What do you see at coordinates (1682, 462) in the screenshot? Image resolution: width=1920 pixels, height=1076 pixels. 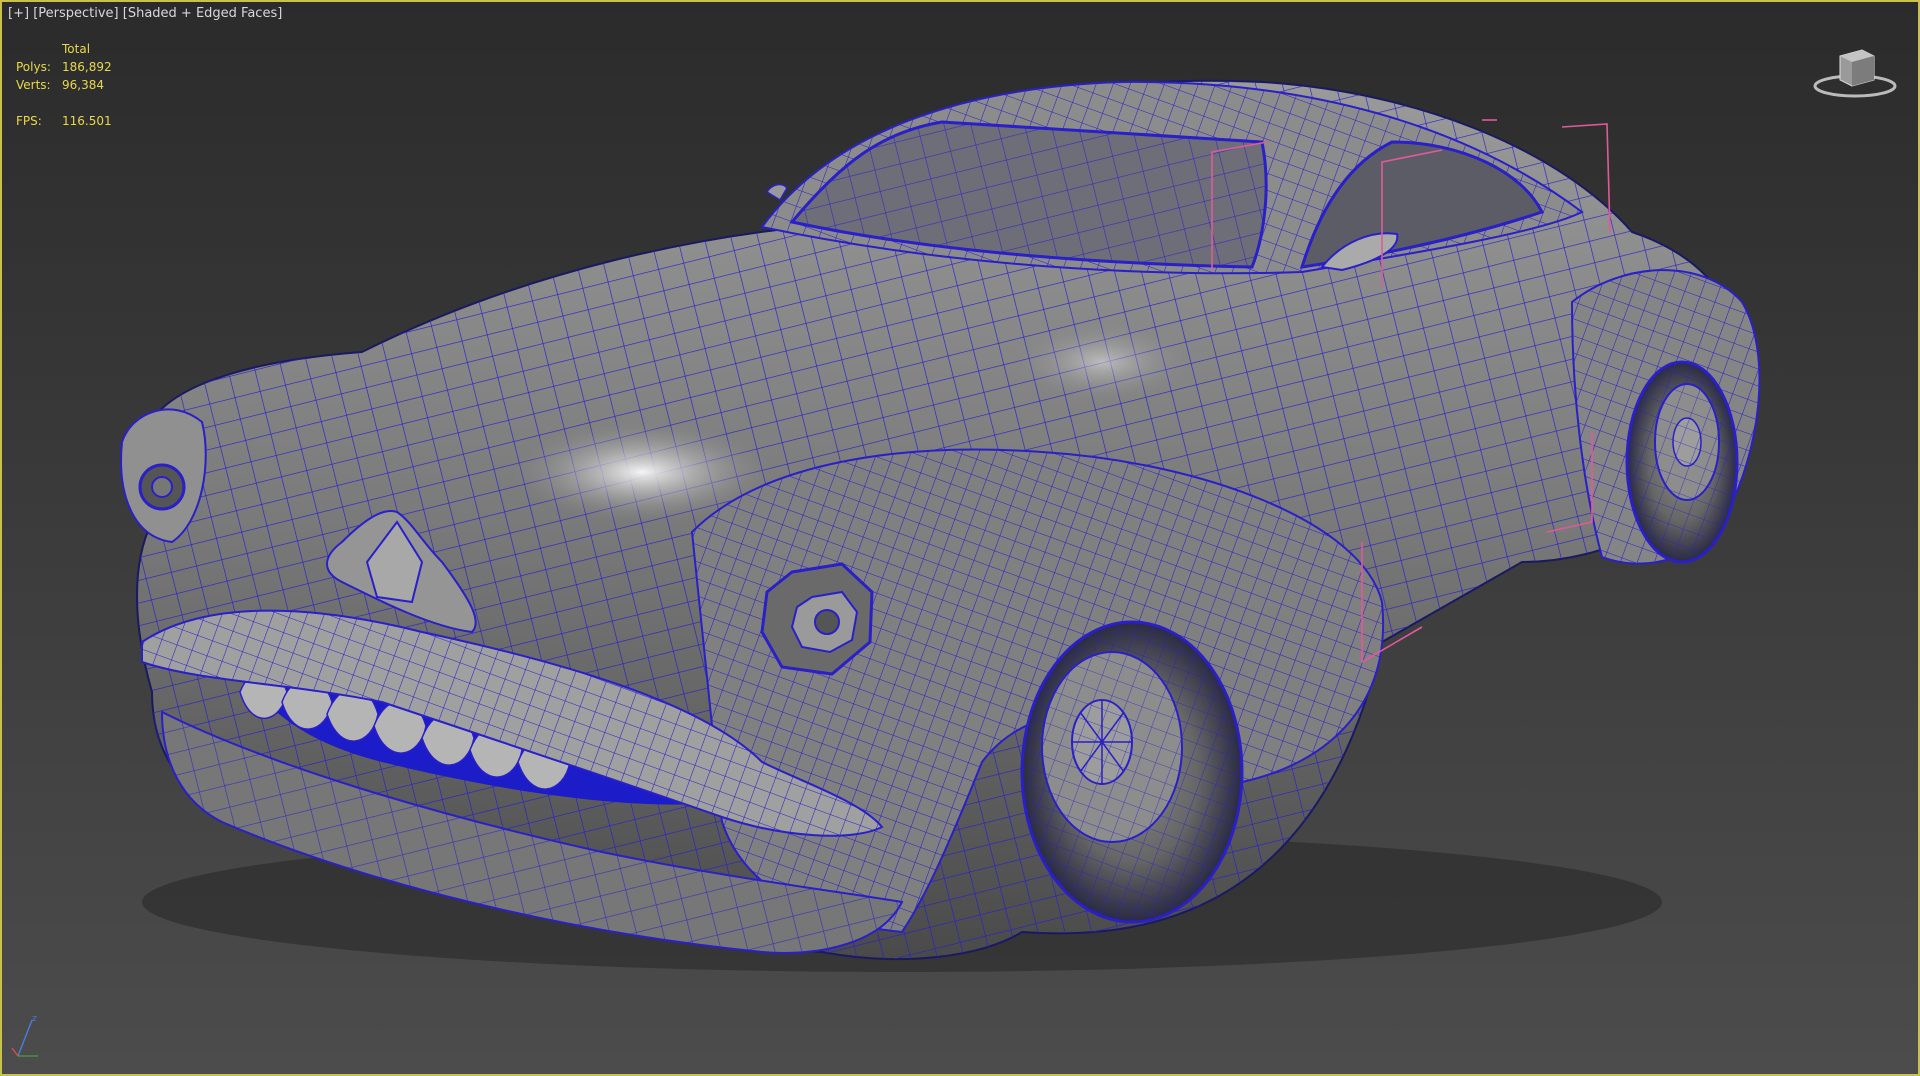 I see `rear-wheel` at bounding box center [1682, 462].